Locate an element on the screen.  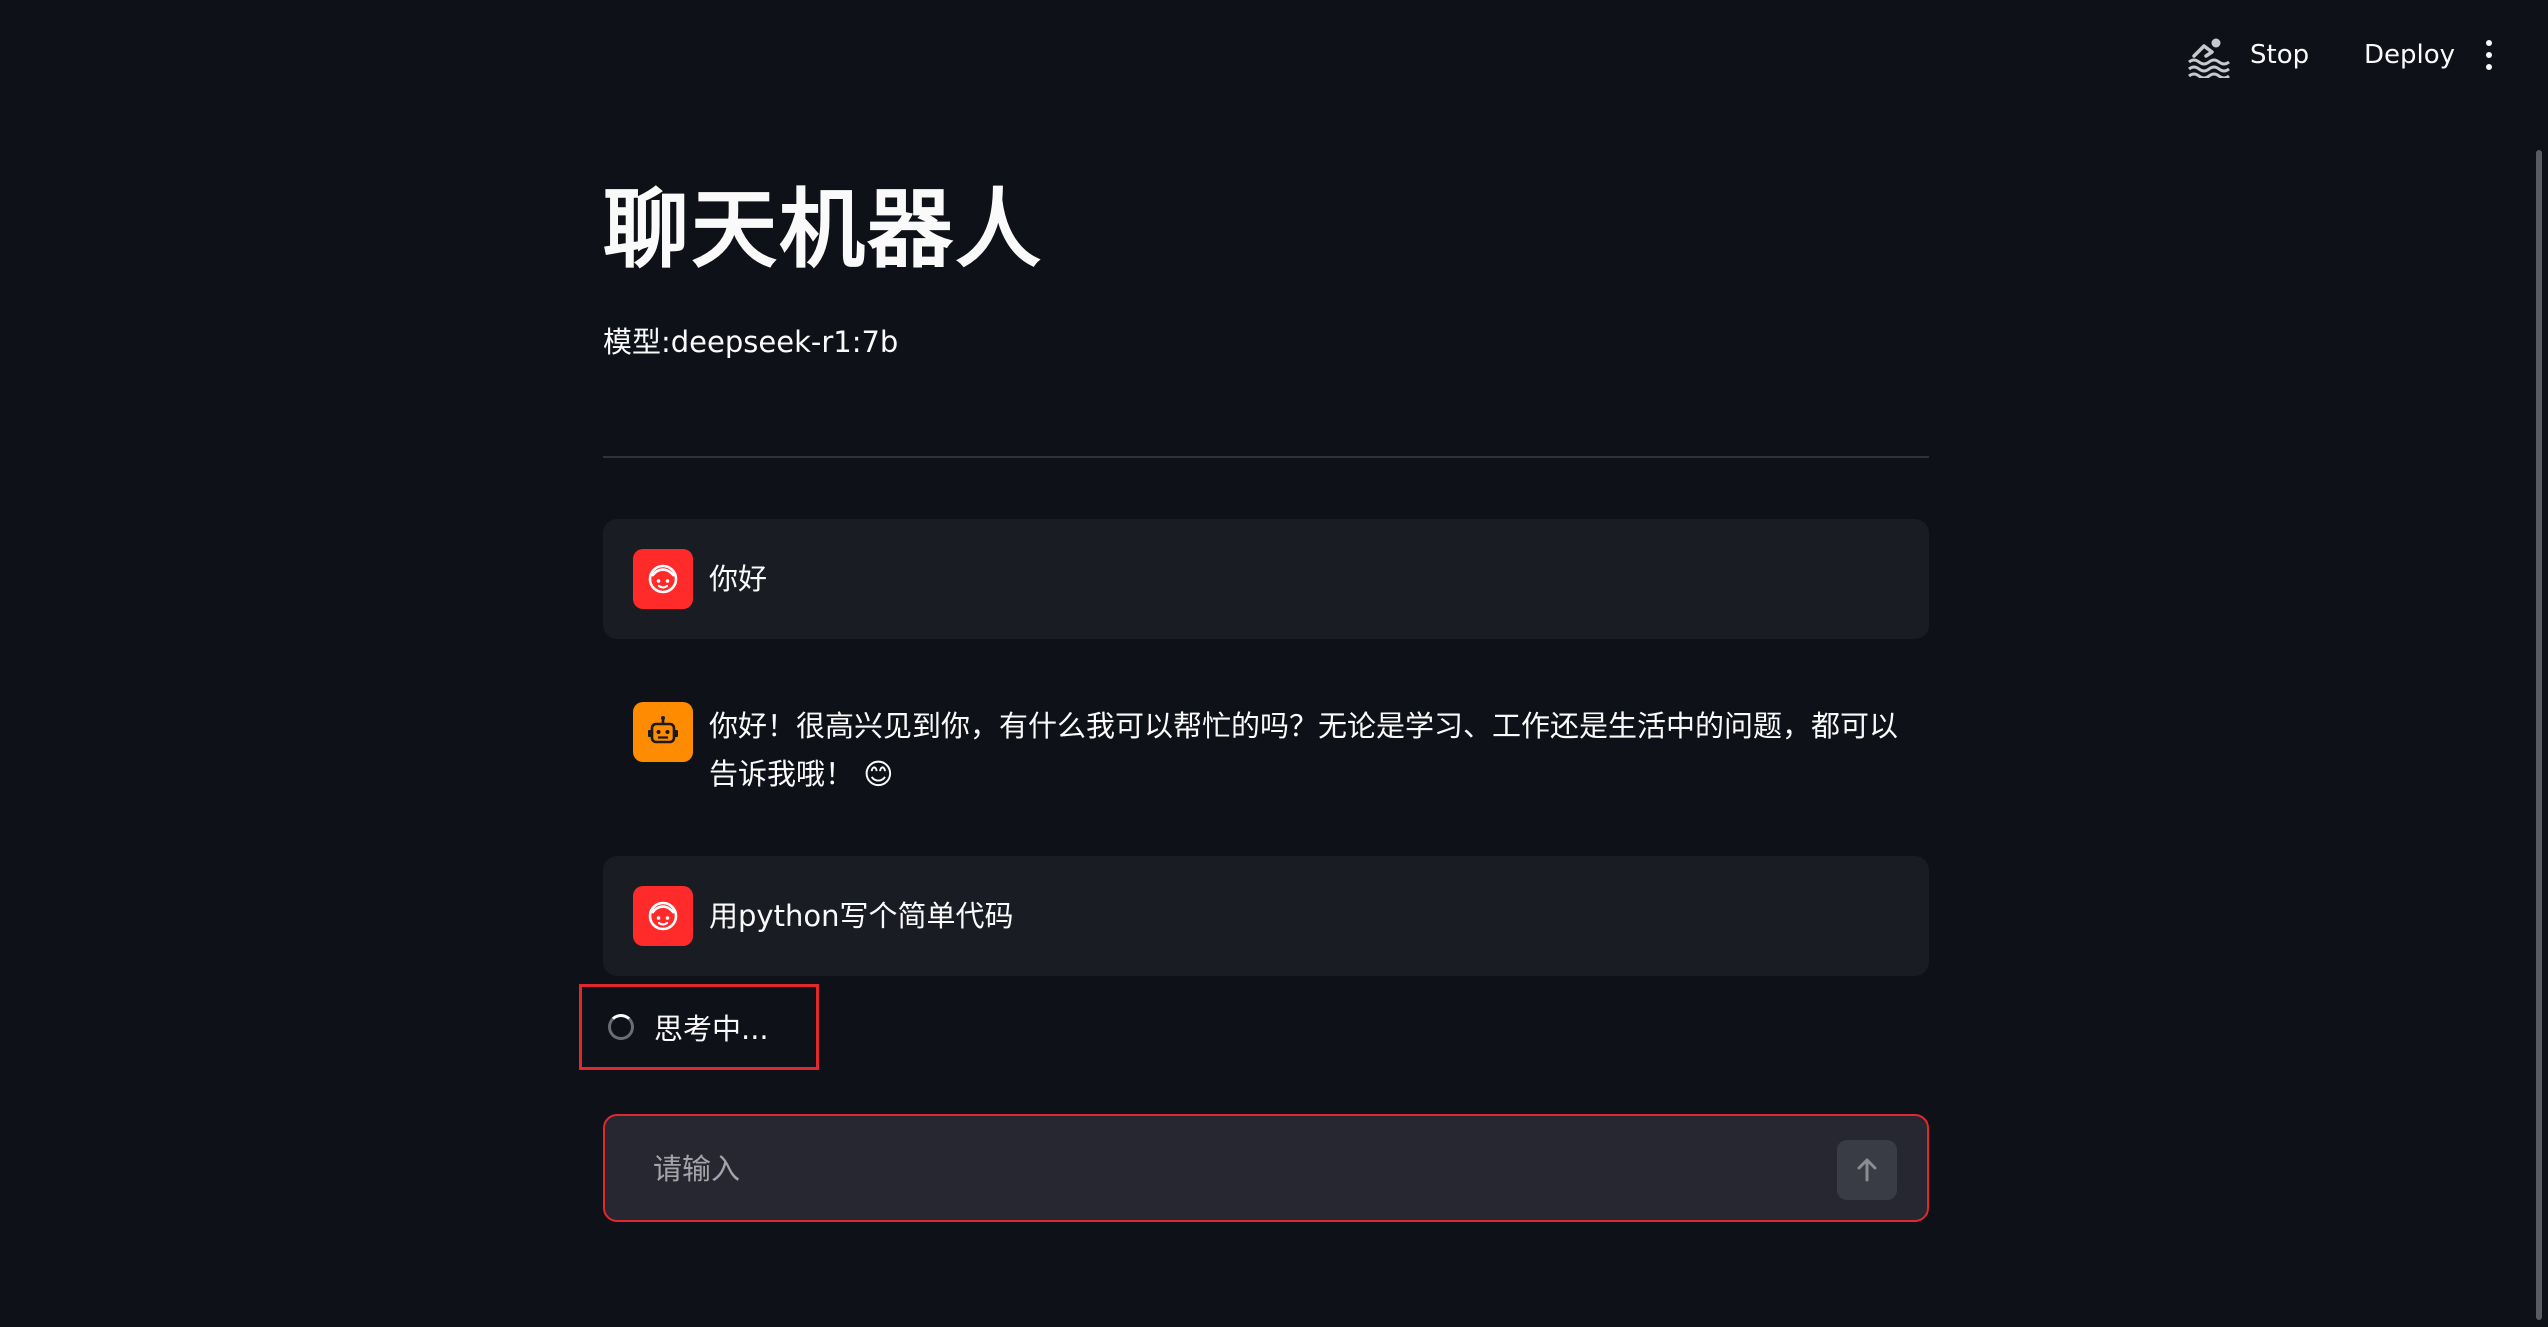
deploy-button: Deploy is located at coordinates (2409, 55).